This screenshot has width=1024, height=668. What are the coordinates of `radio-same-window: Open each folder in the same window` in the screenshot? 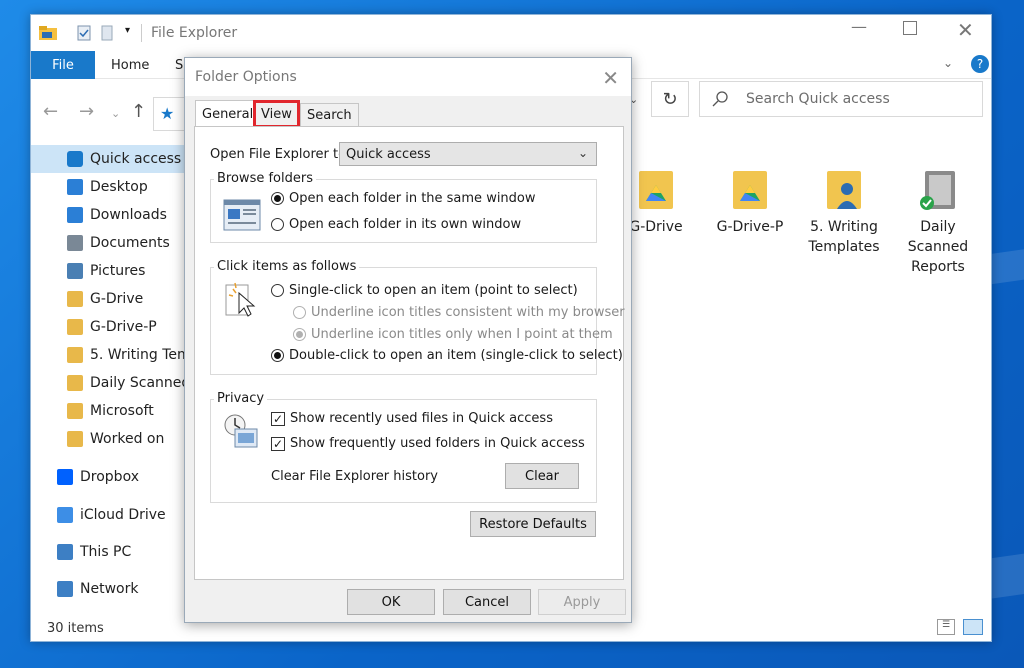 It's located at (403, 198).